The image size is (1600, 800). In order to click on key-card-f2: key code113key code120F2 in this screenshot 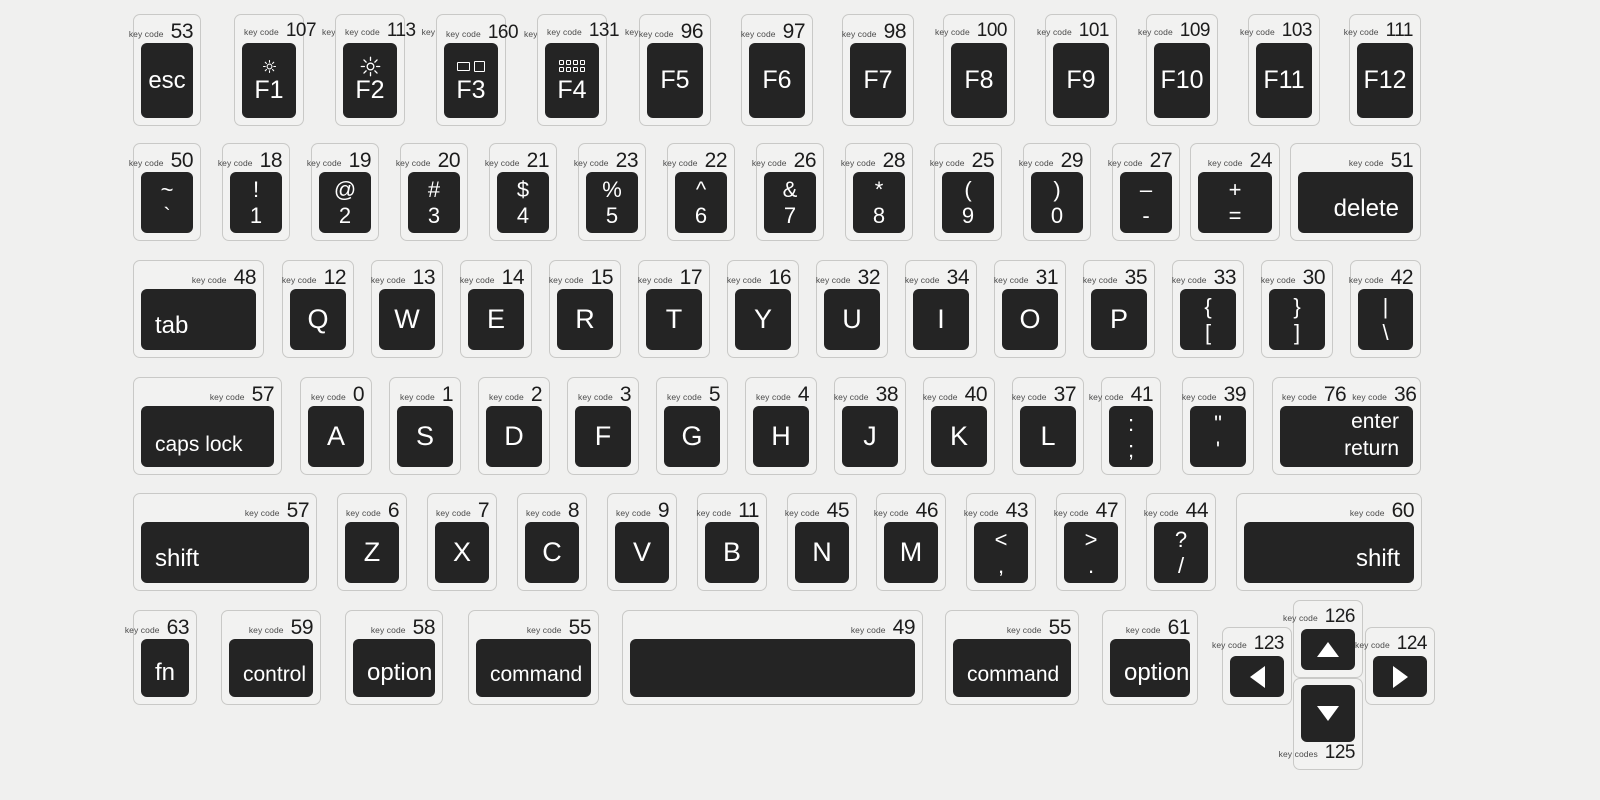, I will do `click(414, 70)`.